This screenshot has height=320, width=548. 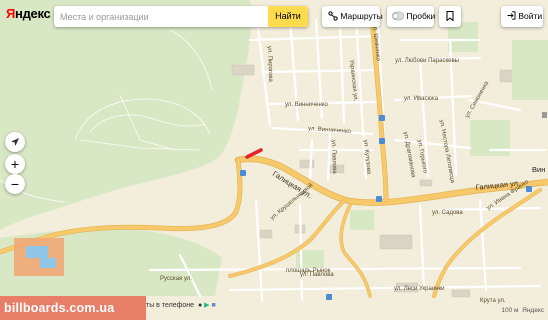 I want to click on promo-text: ты в телефоне ● ▶ ■, so click(x=181, y=305).